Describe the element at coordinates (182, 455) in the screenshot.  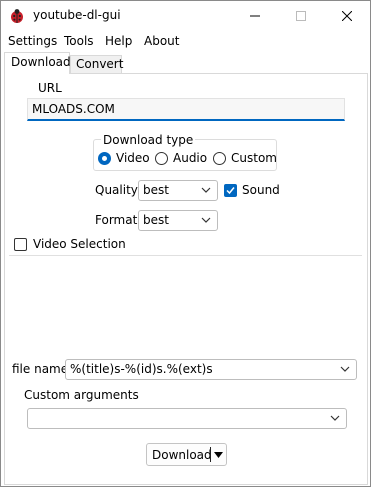
I see `download-button-label: Download` at that location.